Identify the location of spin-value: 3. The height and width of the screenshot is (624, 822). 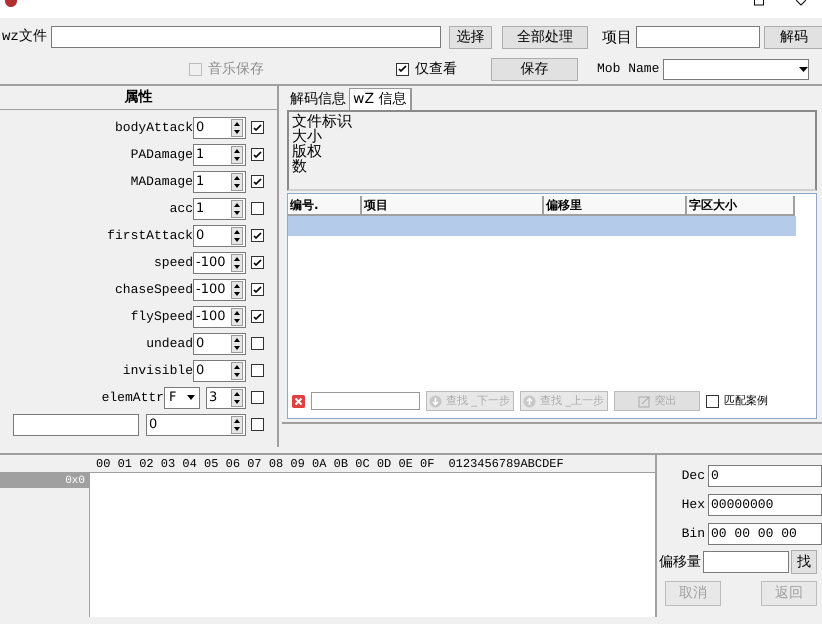
(213, 397).